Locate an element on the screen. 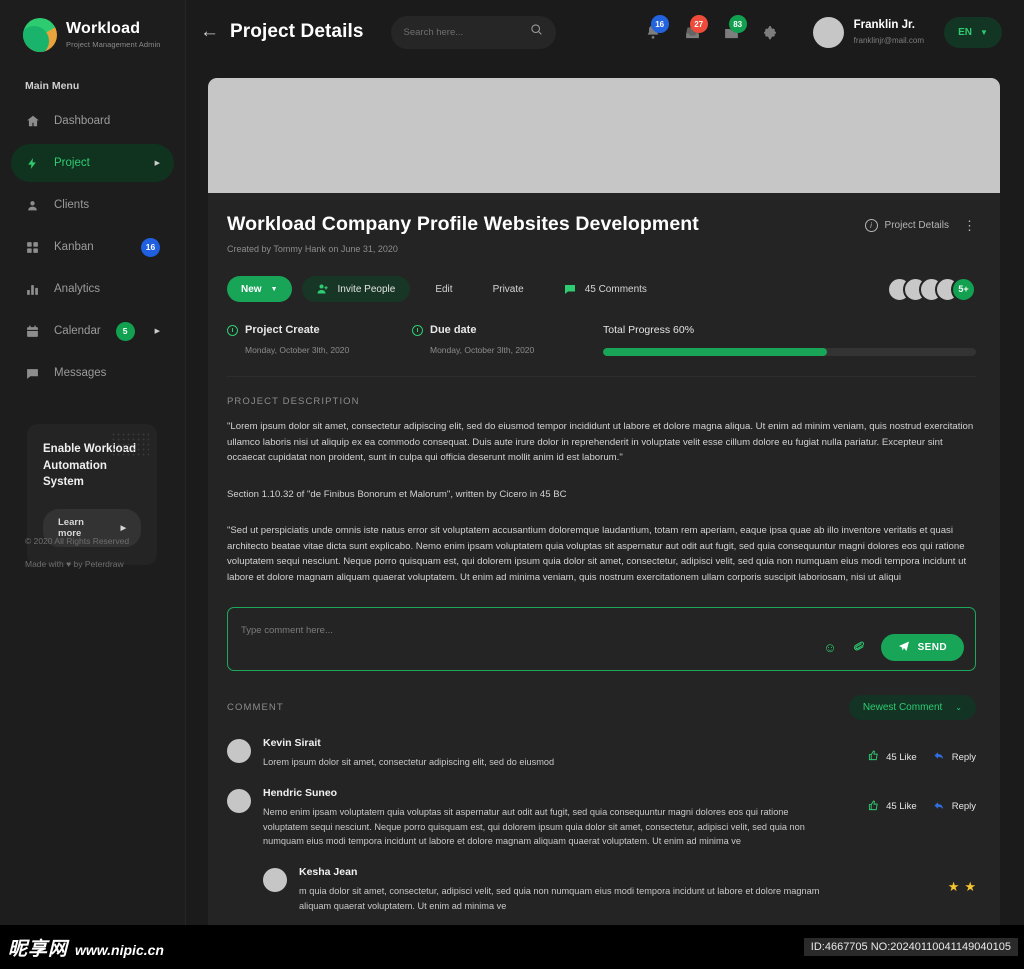 The width and height of the screenshot is (1024, 969). project-created-by: Created by Tommy Hank on June 31, 2020 is located at coordinates (312, 249).